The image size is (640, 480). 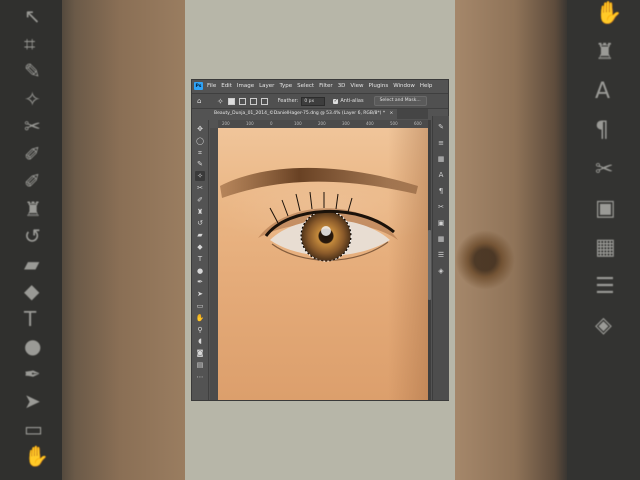 I want to click on quick-mask-icon: ◙, so click(x=200, y=353).